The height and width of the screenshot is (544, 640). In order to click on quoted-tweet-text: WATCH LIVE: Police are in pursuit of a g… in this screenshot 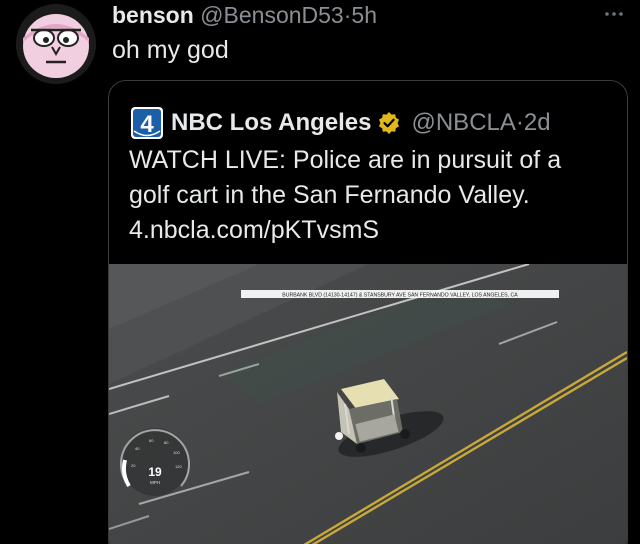, I will do `click(374, 195)`.